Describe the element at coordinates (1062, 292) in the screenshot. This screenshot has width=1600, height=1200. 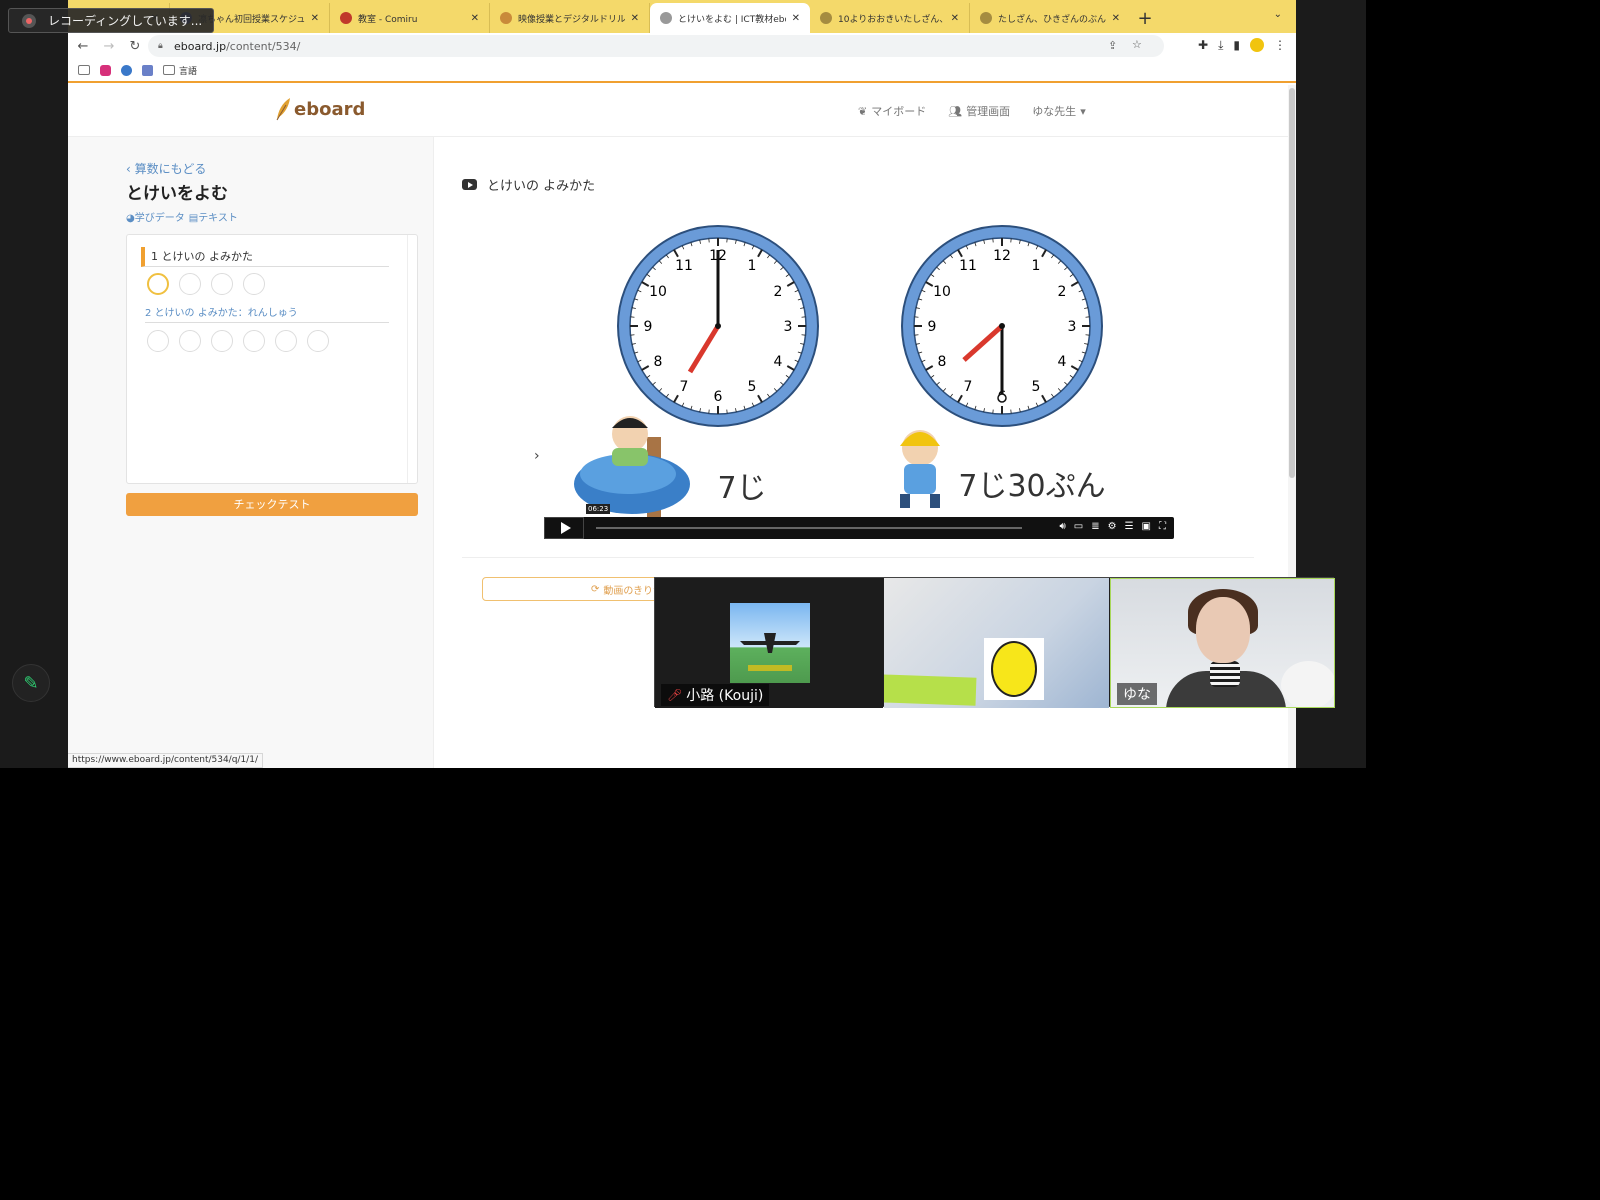
I see `svg-text: 2` at that location.